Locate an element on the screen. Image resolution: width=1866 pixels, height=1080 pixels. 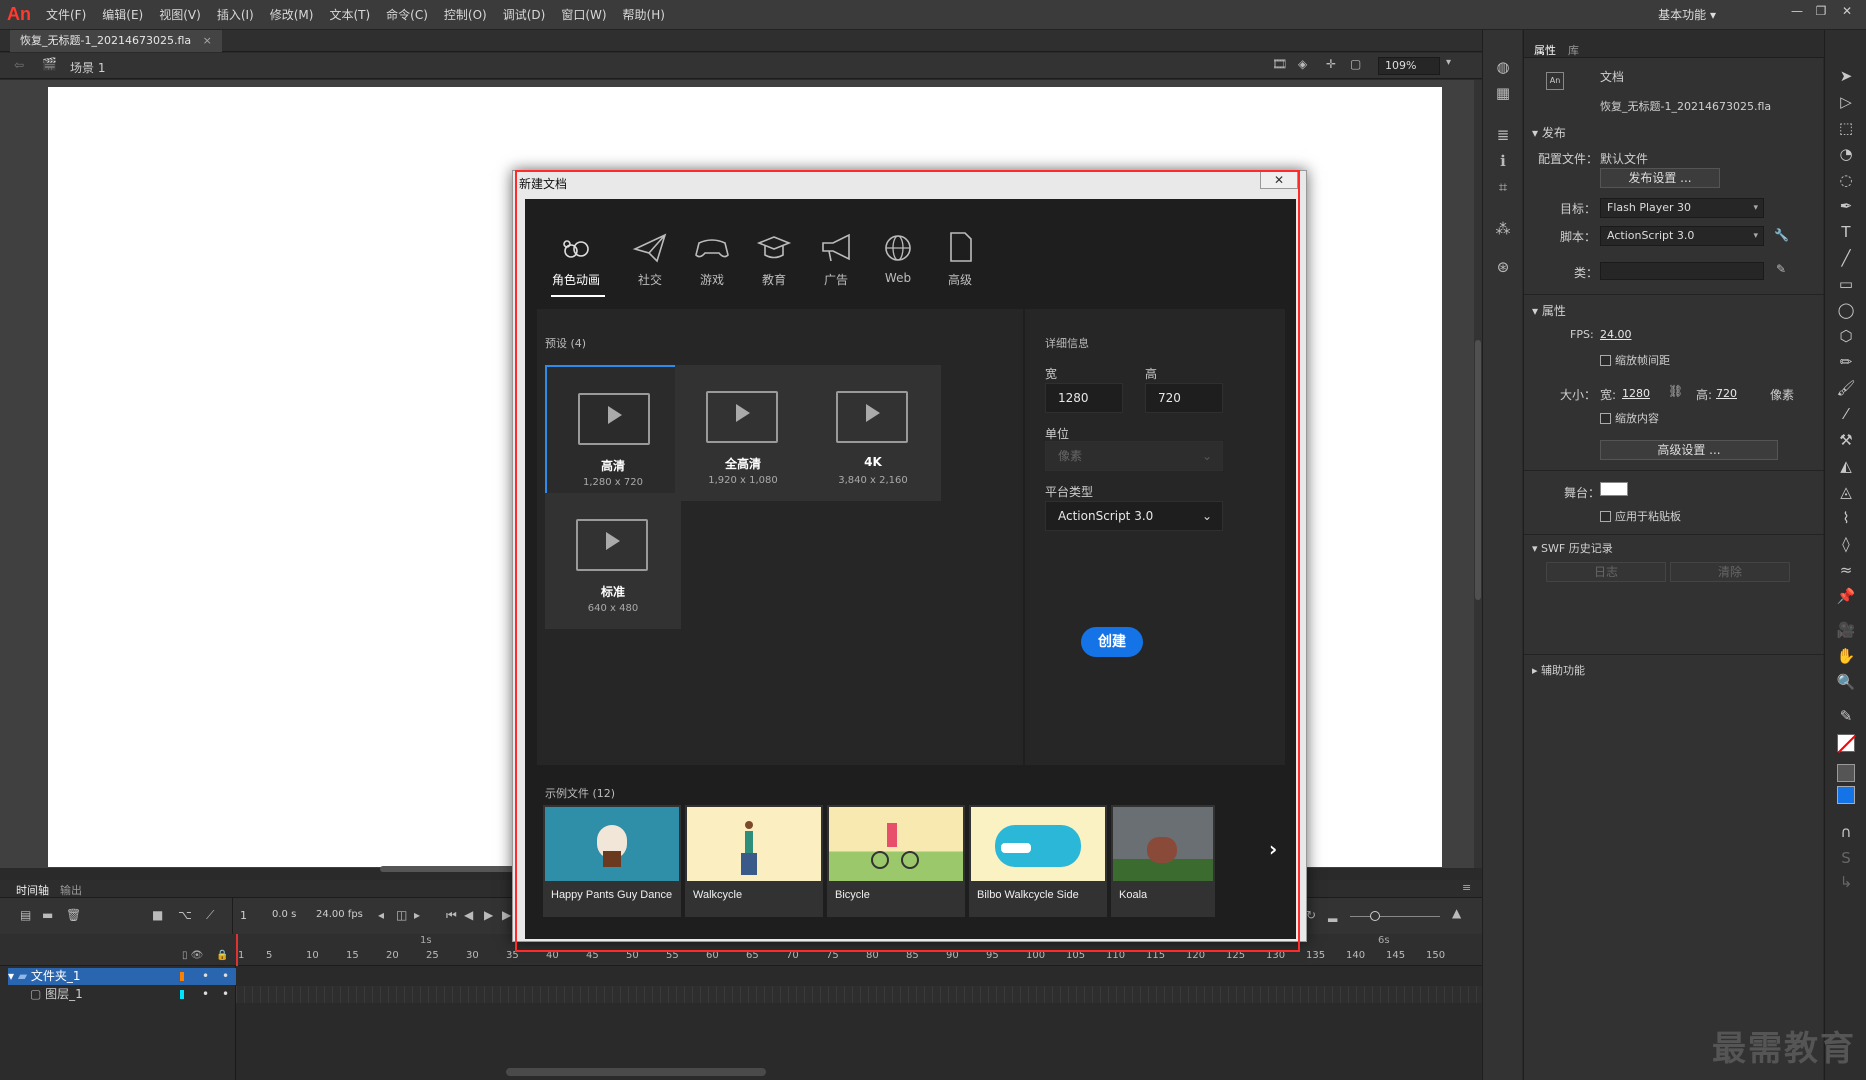
center-stage-icon: ✛ is located at coordinates (1331, 64).